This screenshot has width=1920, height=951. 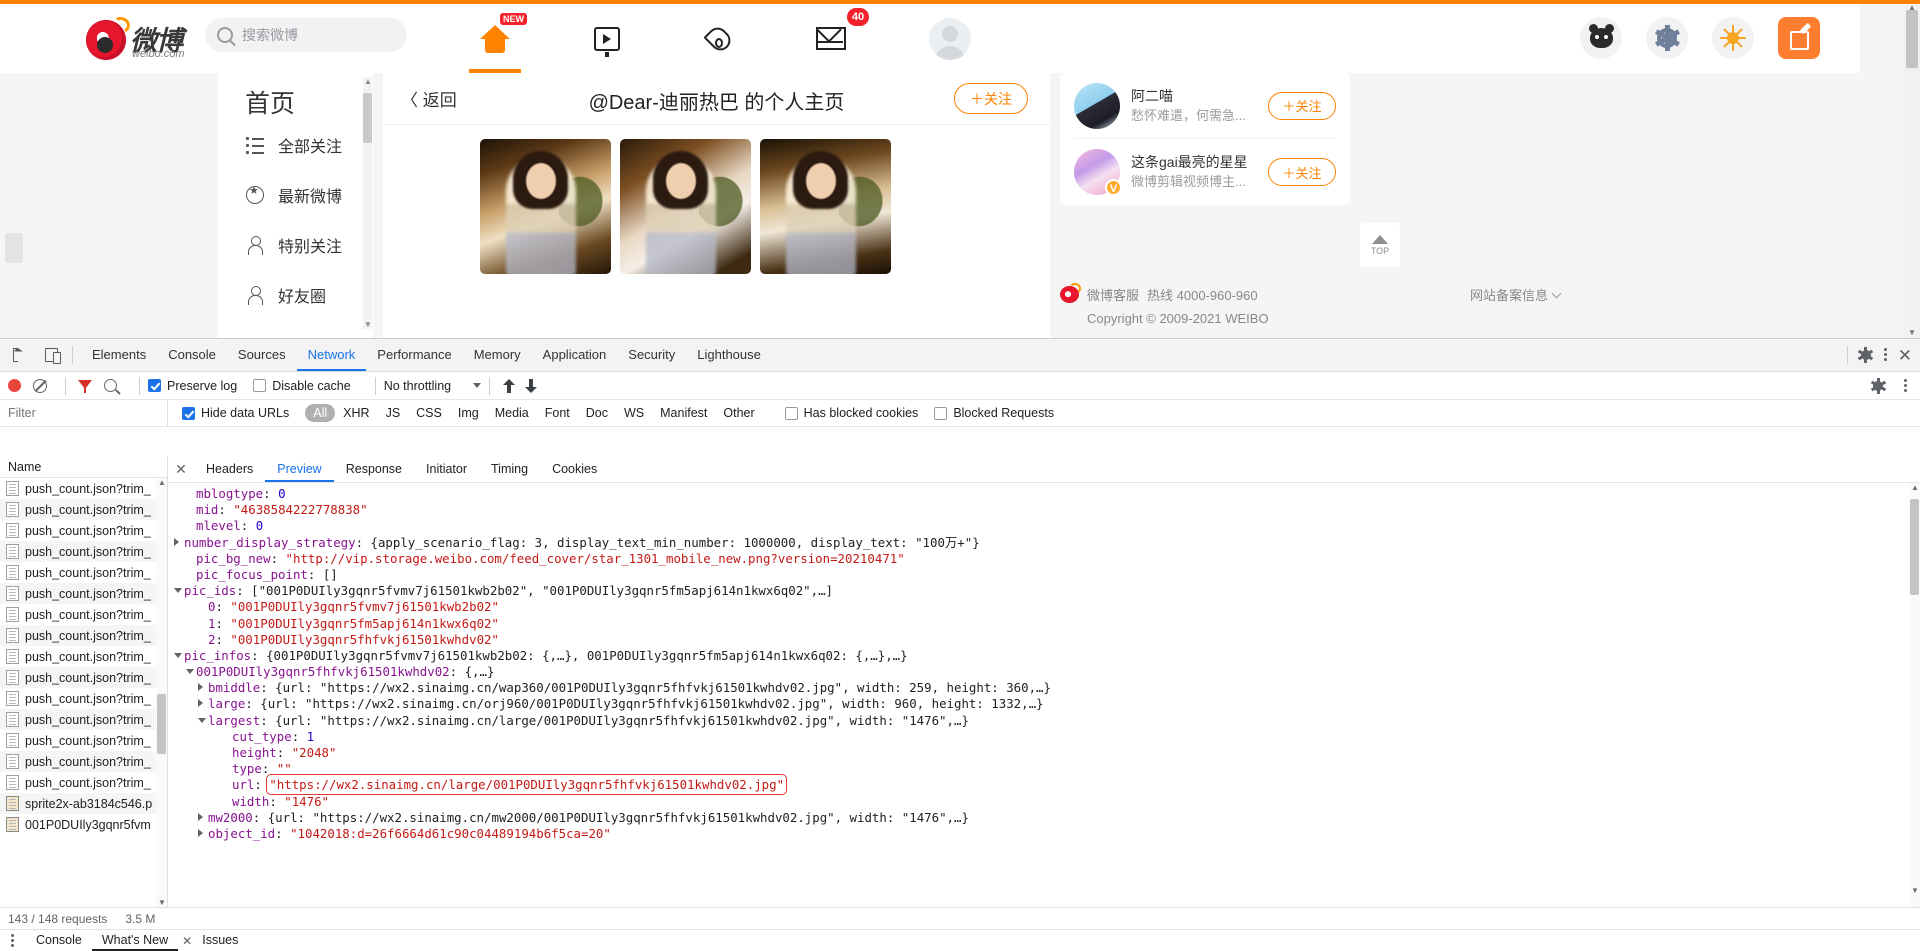 What do you see at coordinates (1097, 105) in the screenshot?
I see `avatar` at bounding box center [1097, 105].